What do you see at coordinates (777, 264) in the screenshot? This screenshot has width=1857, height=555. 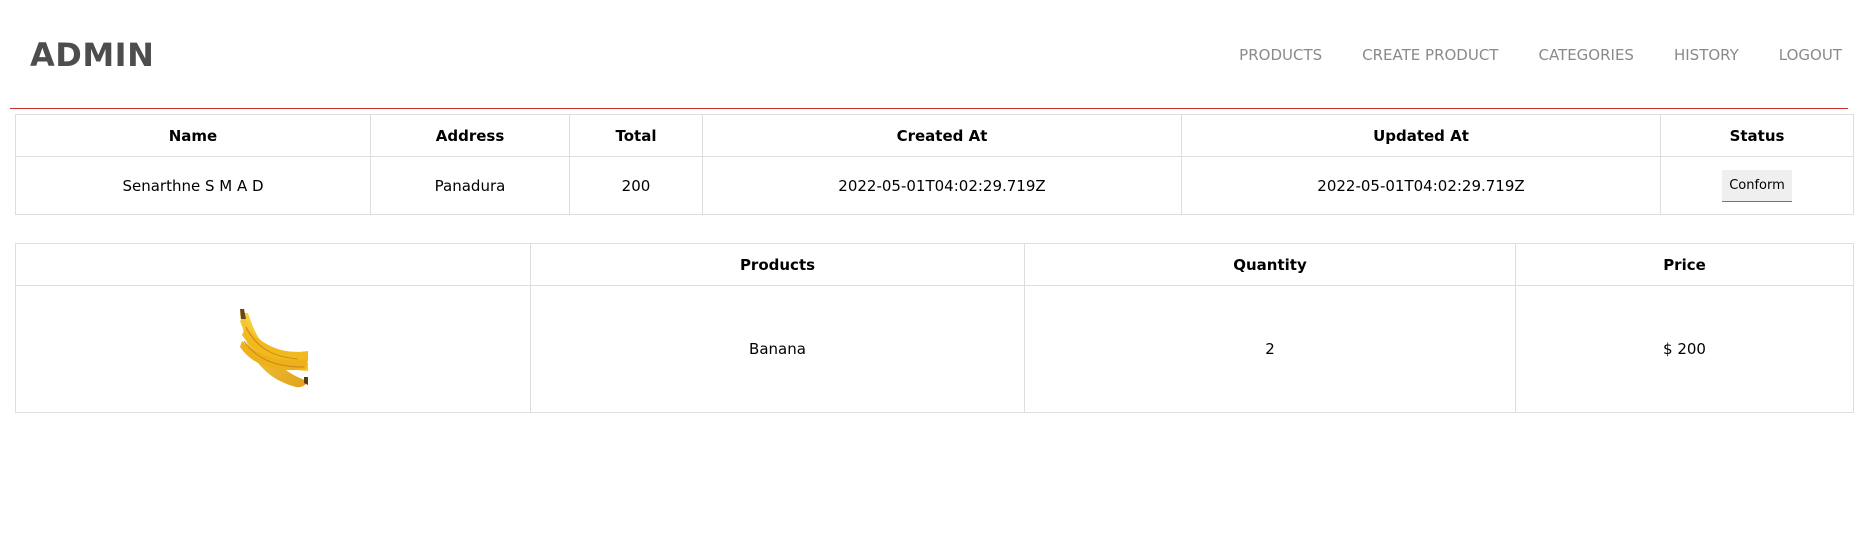 I see `column-header-products: Products` at bounding box center [777, 264].